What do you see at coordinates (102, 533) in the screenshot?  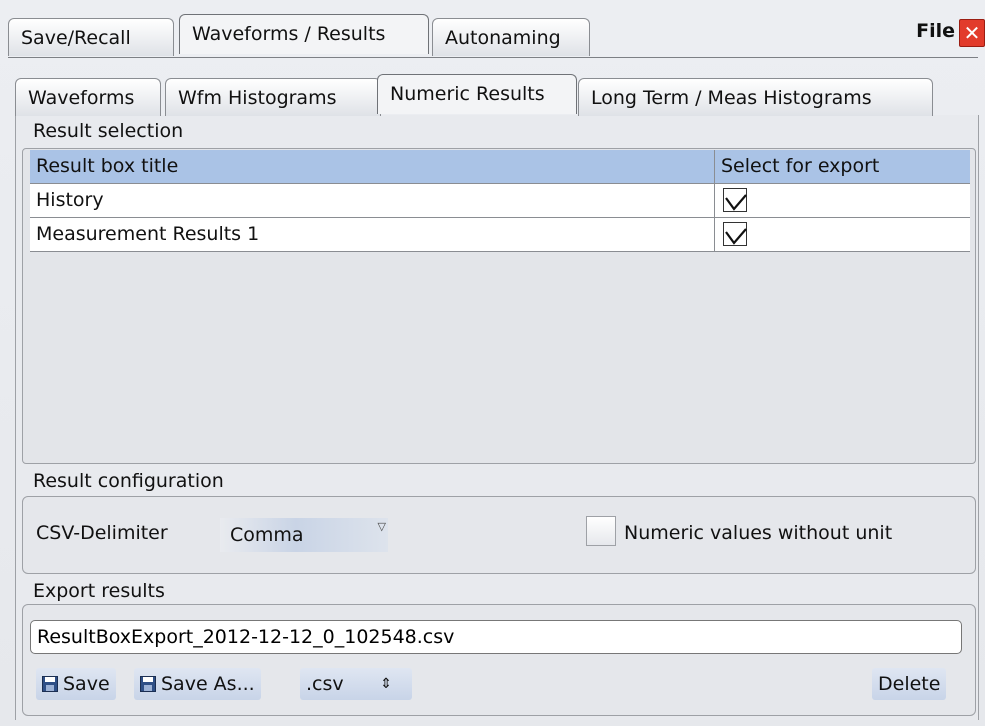 I see `csv-delimiter-label: CSV-Delimiter` at bounding box center [102, 533].